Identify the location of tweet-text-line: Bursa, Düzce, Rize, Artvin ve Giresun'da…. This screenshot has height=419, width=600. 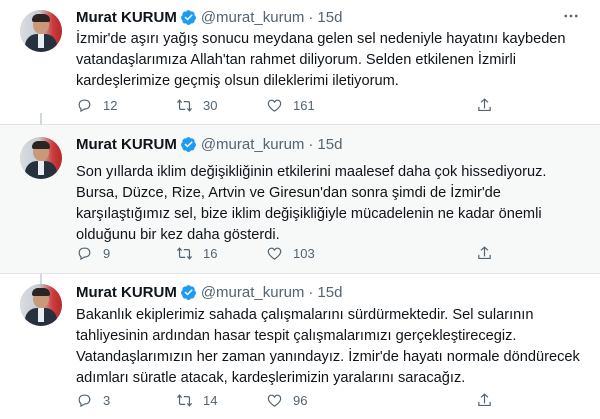
(288, 193).